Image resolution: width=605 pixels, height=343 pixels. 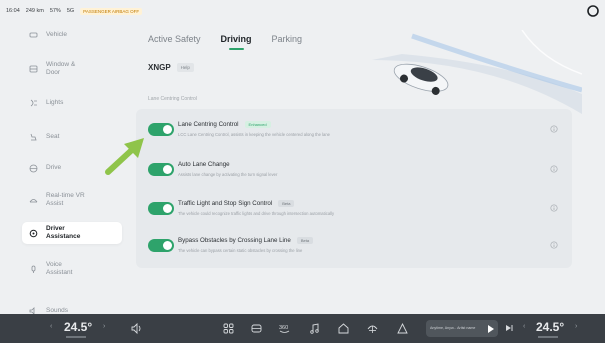 I want to click on temp-right-decrease-icon: ‹, so click(x=524, y=326).